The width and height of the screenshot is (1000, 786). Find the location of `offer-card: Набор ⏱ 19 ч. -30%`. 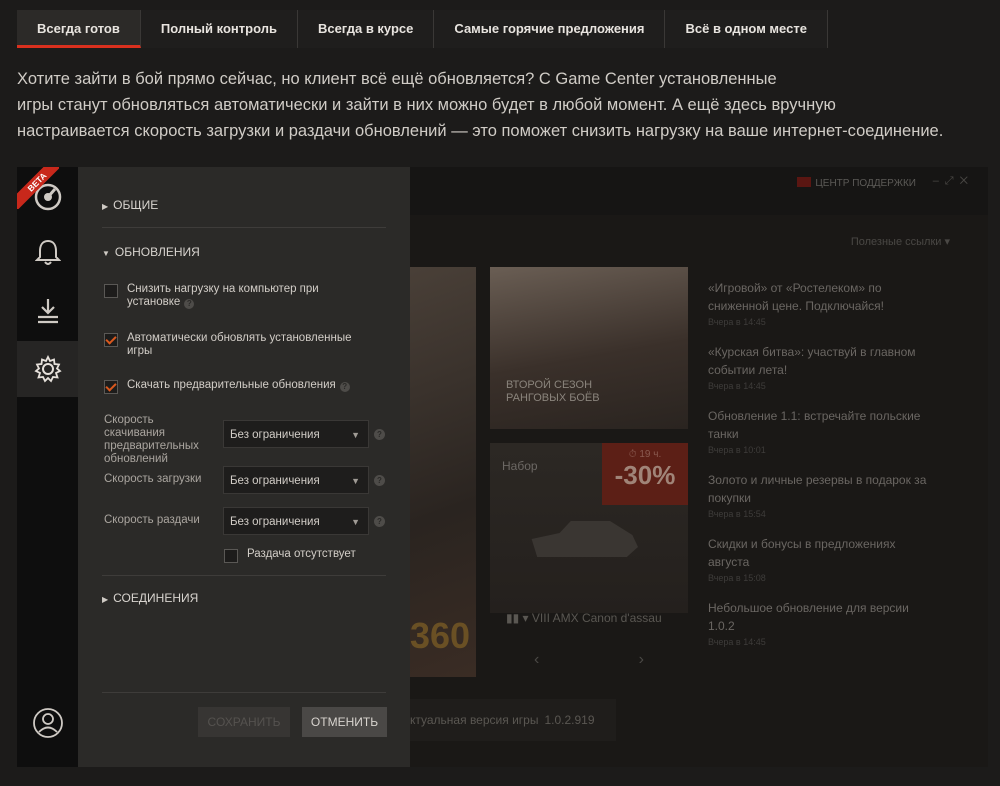

offer-card: Набор ⏱ 19 ч. -30% is located at coordinates (589, 528).